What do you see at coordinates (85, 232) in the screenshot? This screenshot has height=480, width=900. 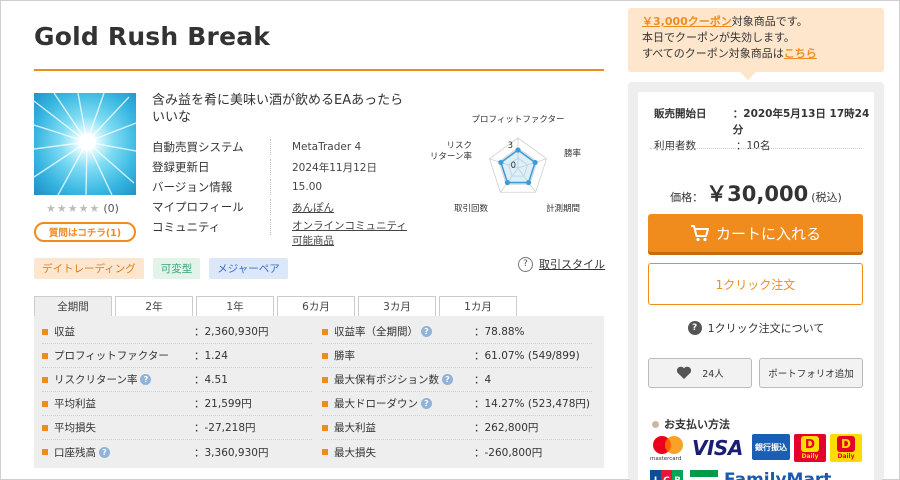 I see `question-button: 質問はコチラ(1)` at bounding box center [85, 232].